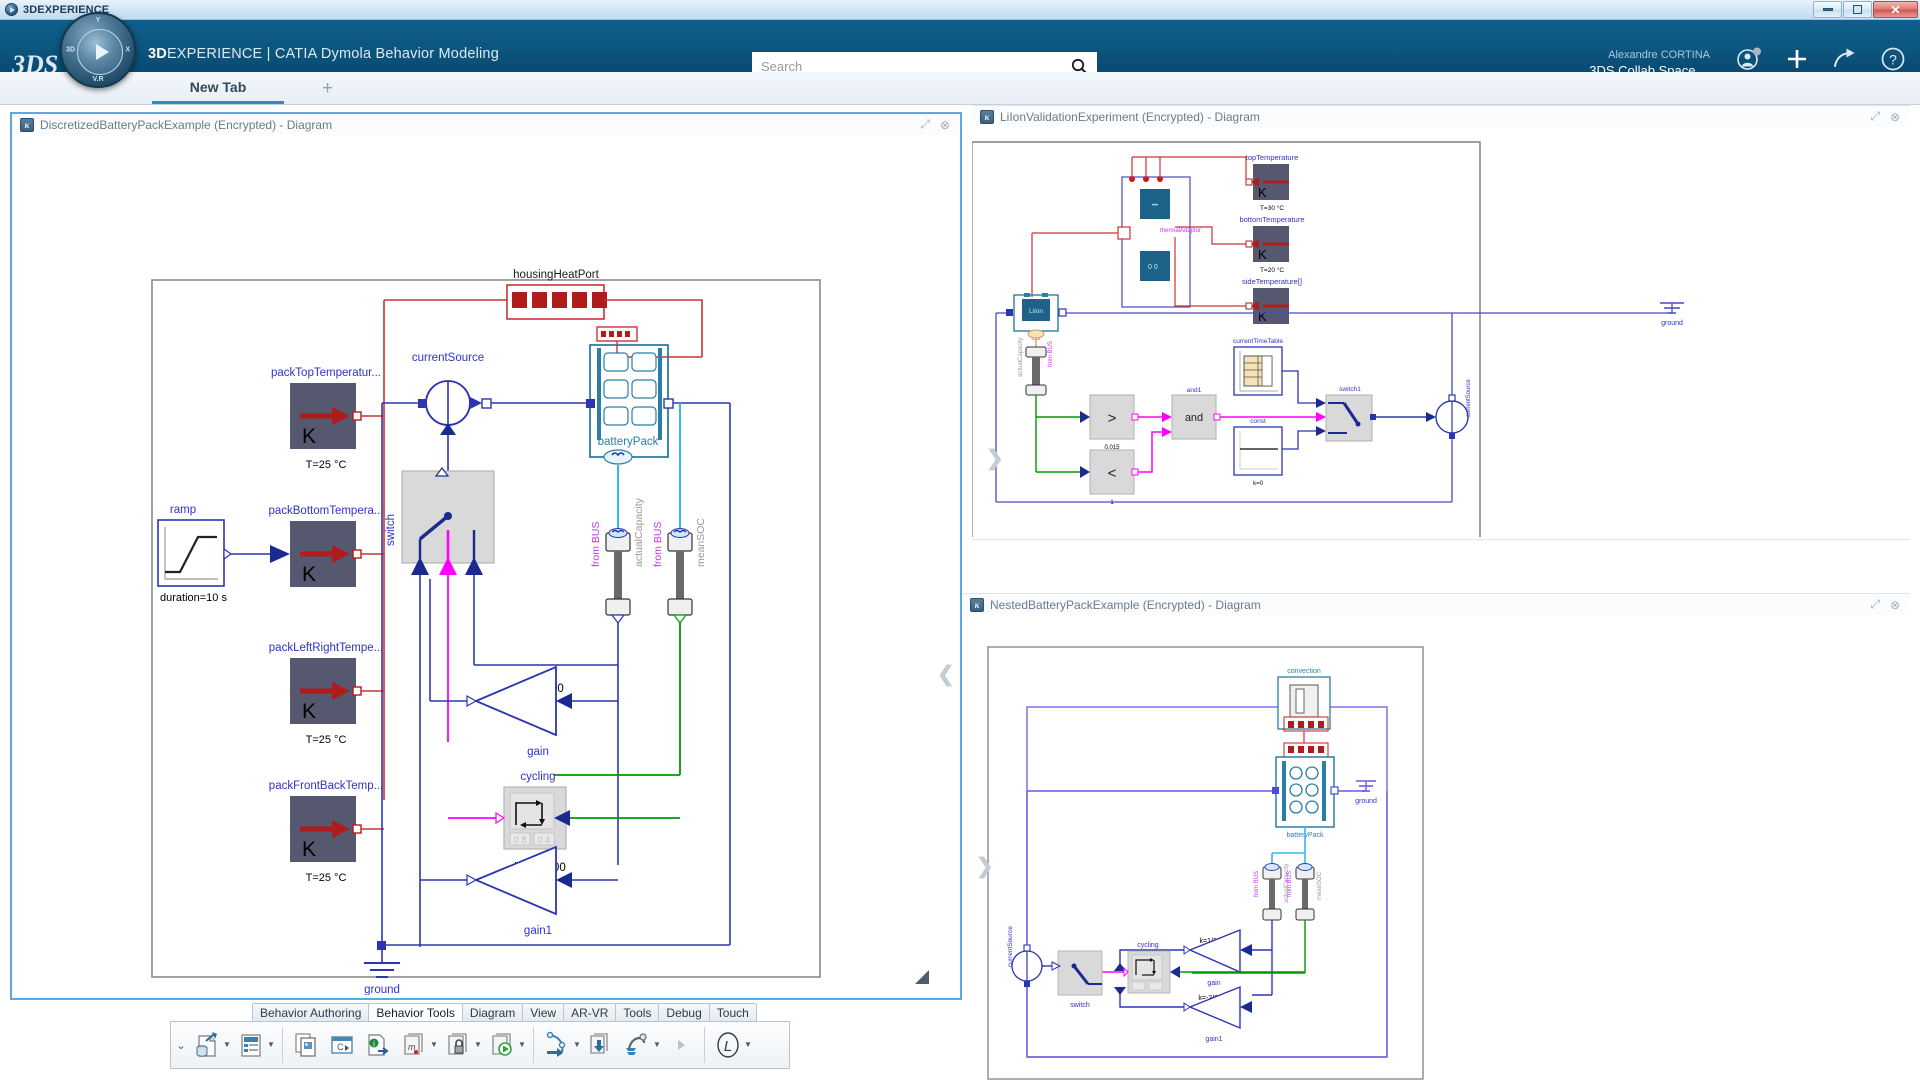 This screenshot has height=1080, width=1920. What do you see at coordinates (1262, 192) in the screenshot?
I see `label-K-tr-1: K` at bounding box center [1262, 192].